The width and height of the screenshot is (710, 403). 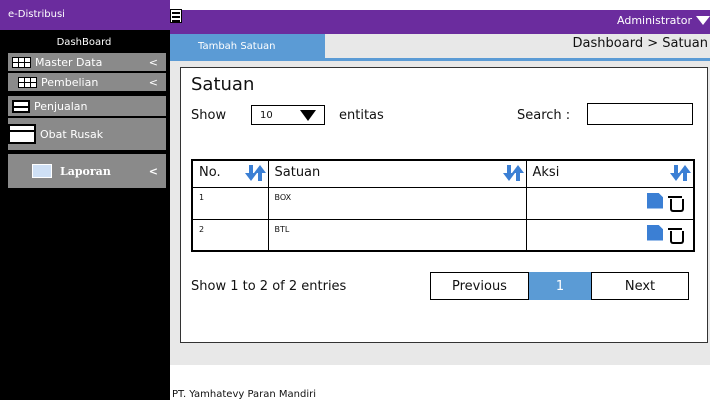 What do you see at coordinates (266, 115) in the screenshot?
I see `page-size-value: 10` at bounding box center [266, 115].